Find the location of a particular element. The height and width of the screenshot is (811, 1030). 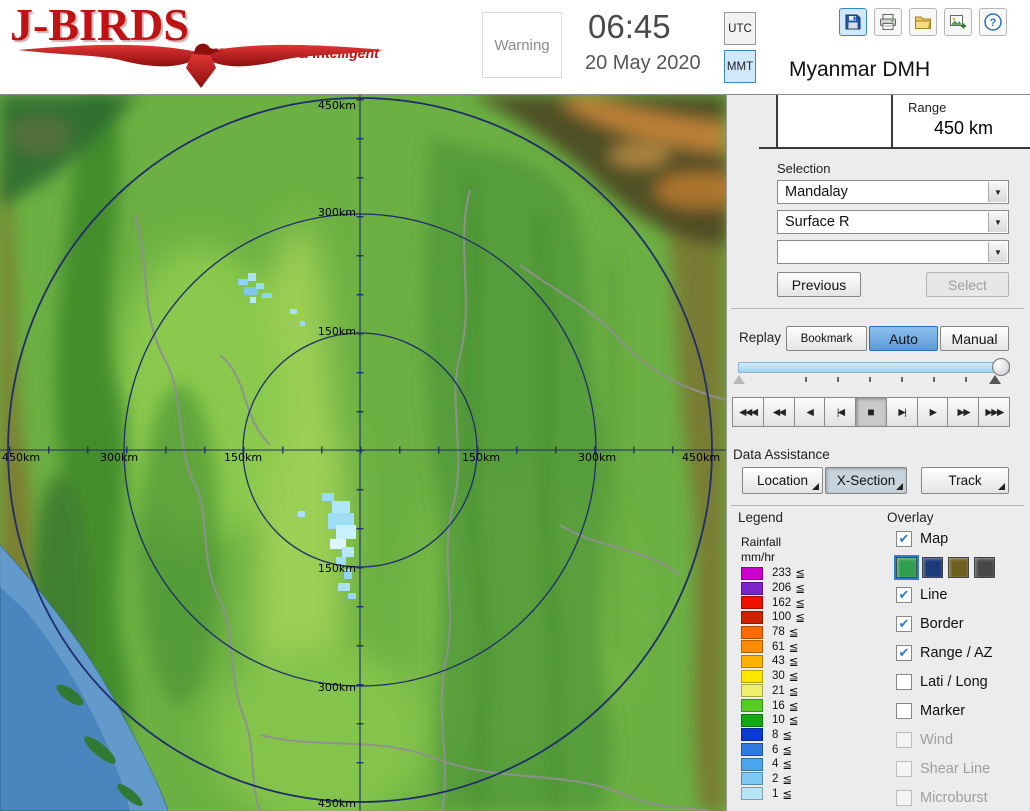

export-image-button is located at coordinates (958, 22).